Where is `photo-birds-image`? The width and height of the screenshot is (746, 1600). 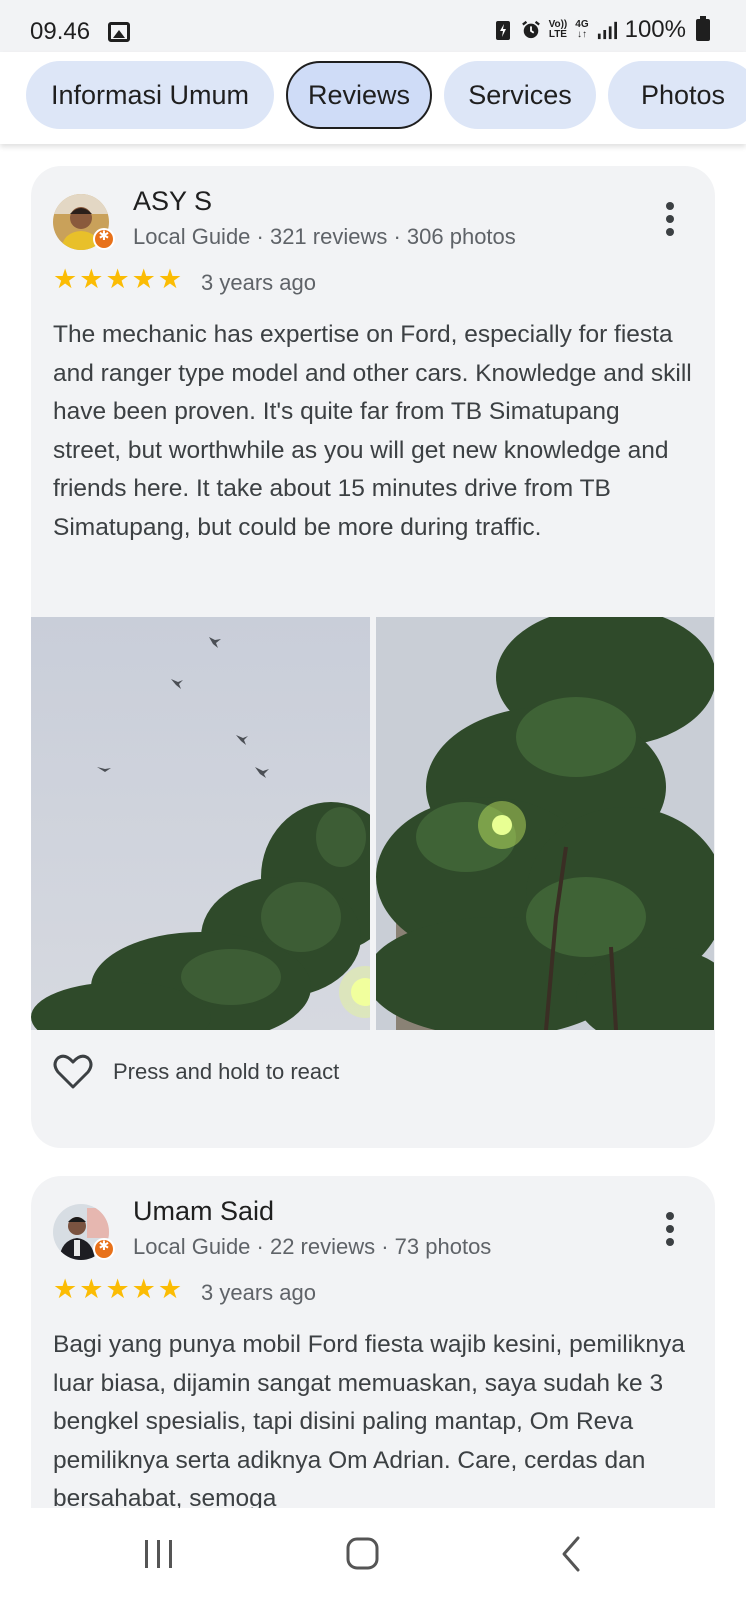 photo-birds-image is located at coordinates (200, 823).